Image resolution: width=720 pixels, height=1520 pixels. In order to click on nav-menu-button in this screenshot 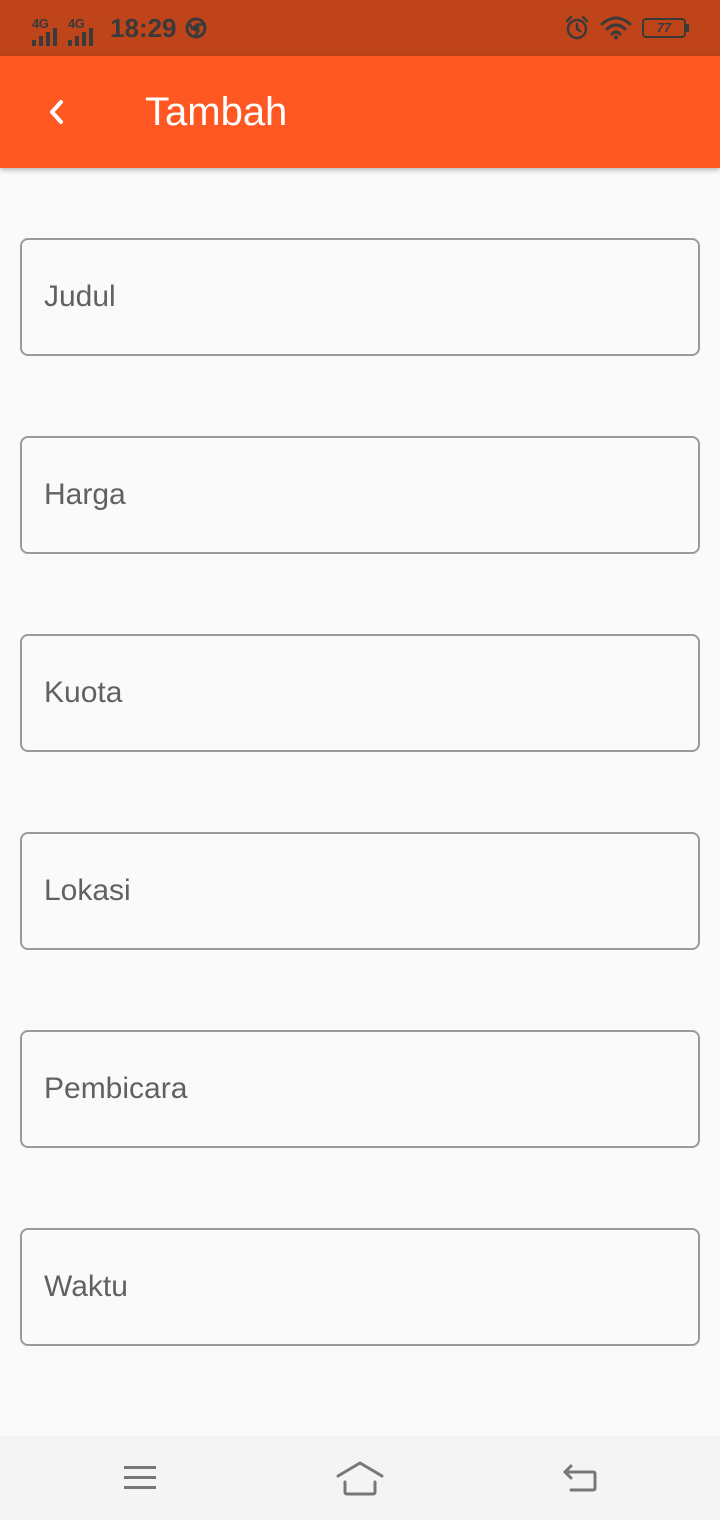, I will do `click(140, 1478)`.